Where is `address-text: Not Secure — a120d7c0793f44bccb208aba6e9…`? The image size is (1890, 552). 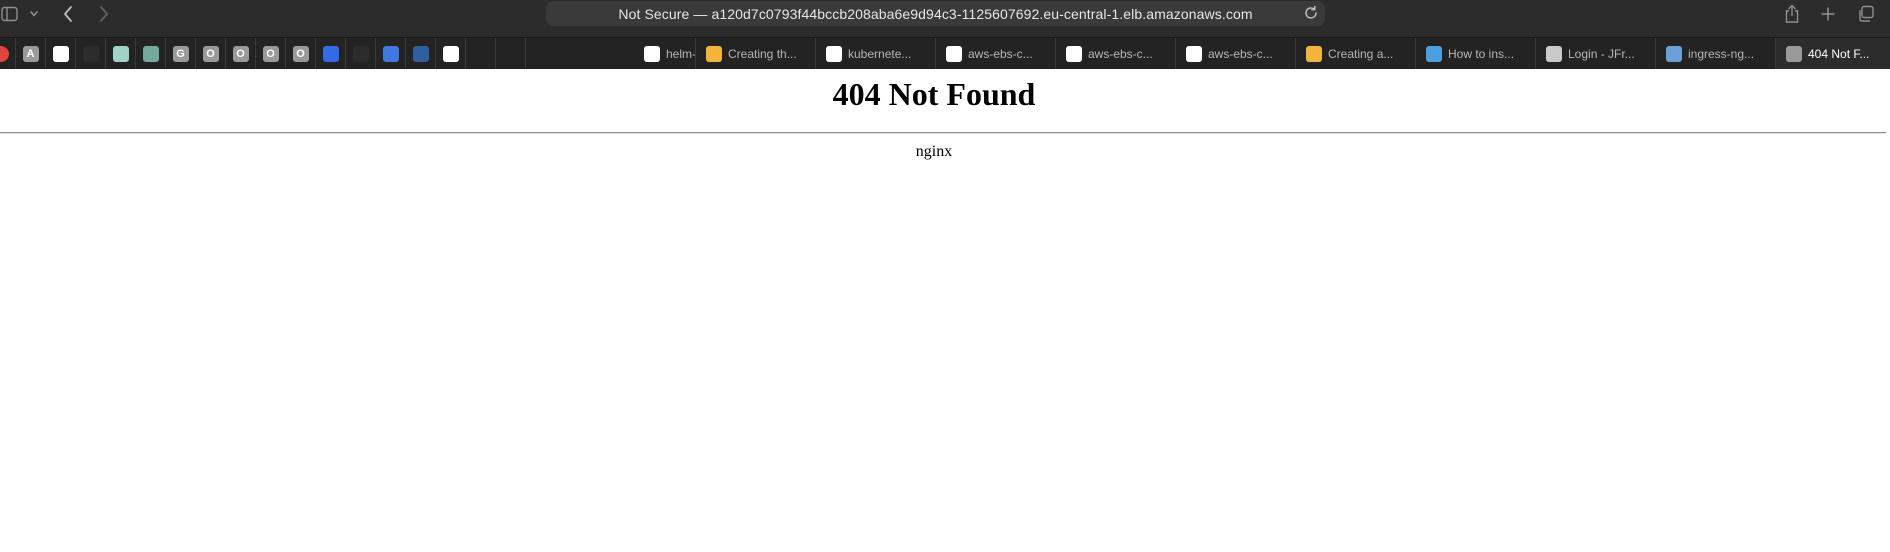 address-text: Not Secure — a120d7c0793f44bccb208aba6e9… is located at coordinates (935, 13).